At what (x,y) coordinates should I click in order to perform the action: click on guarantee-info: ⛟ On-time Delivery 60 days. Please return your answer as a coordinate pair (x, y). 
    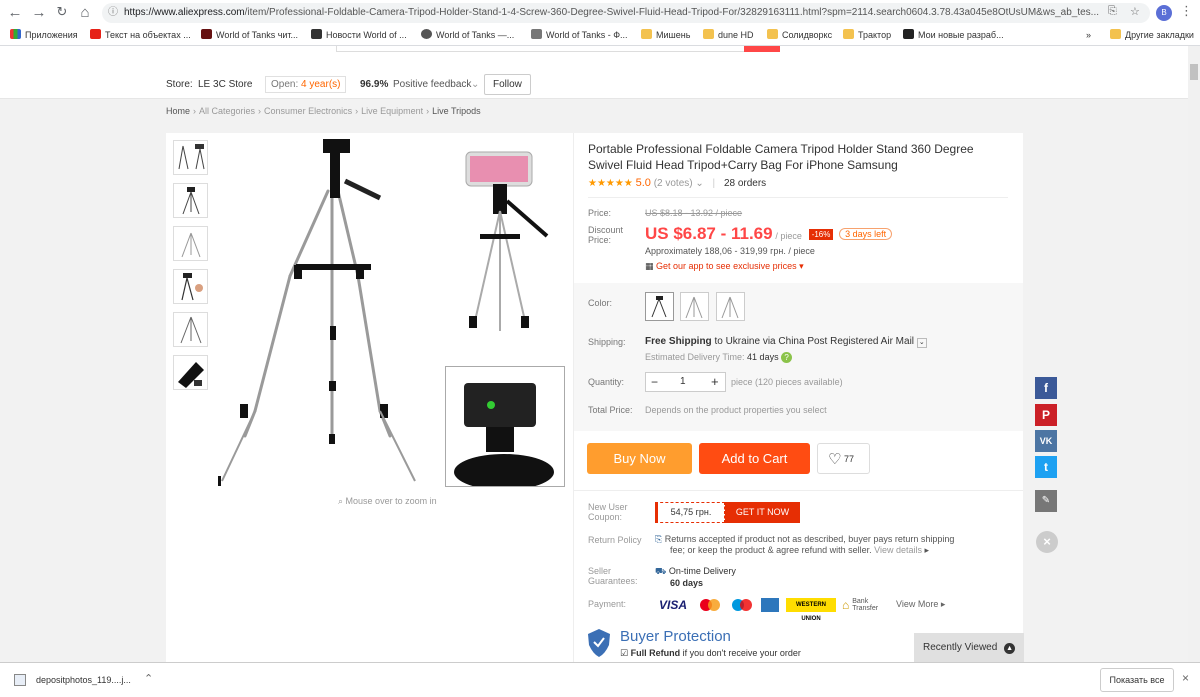
    Looking at the image, I should click on (695, 577).